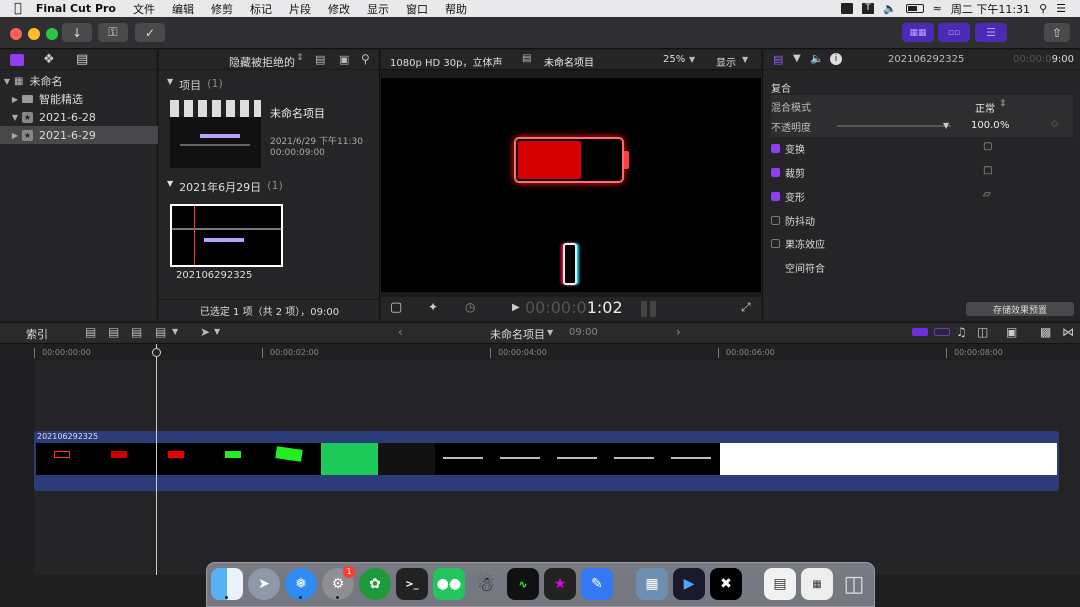  I want to click on color-inspector-icon: ▼, so click(797, 58).